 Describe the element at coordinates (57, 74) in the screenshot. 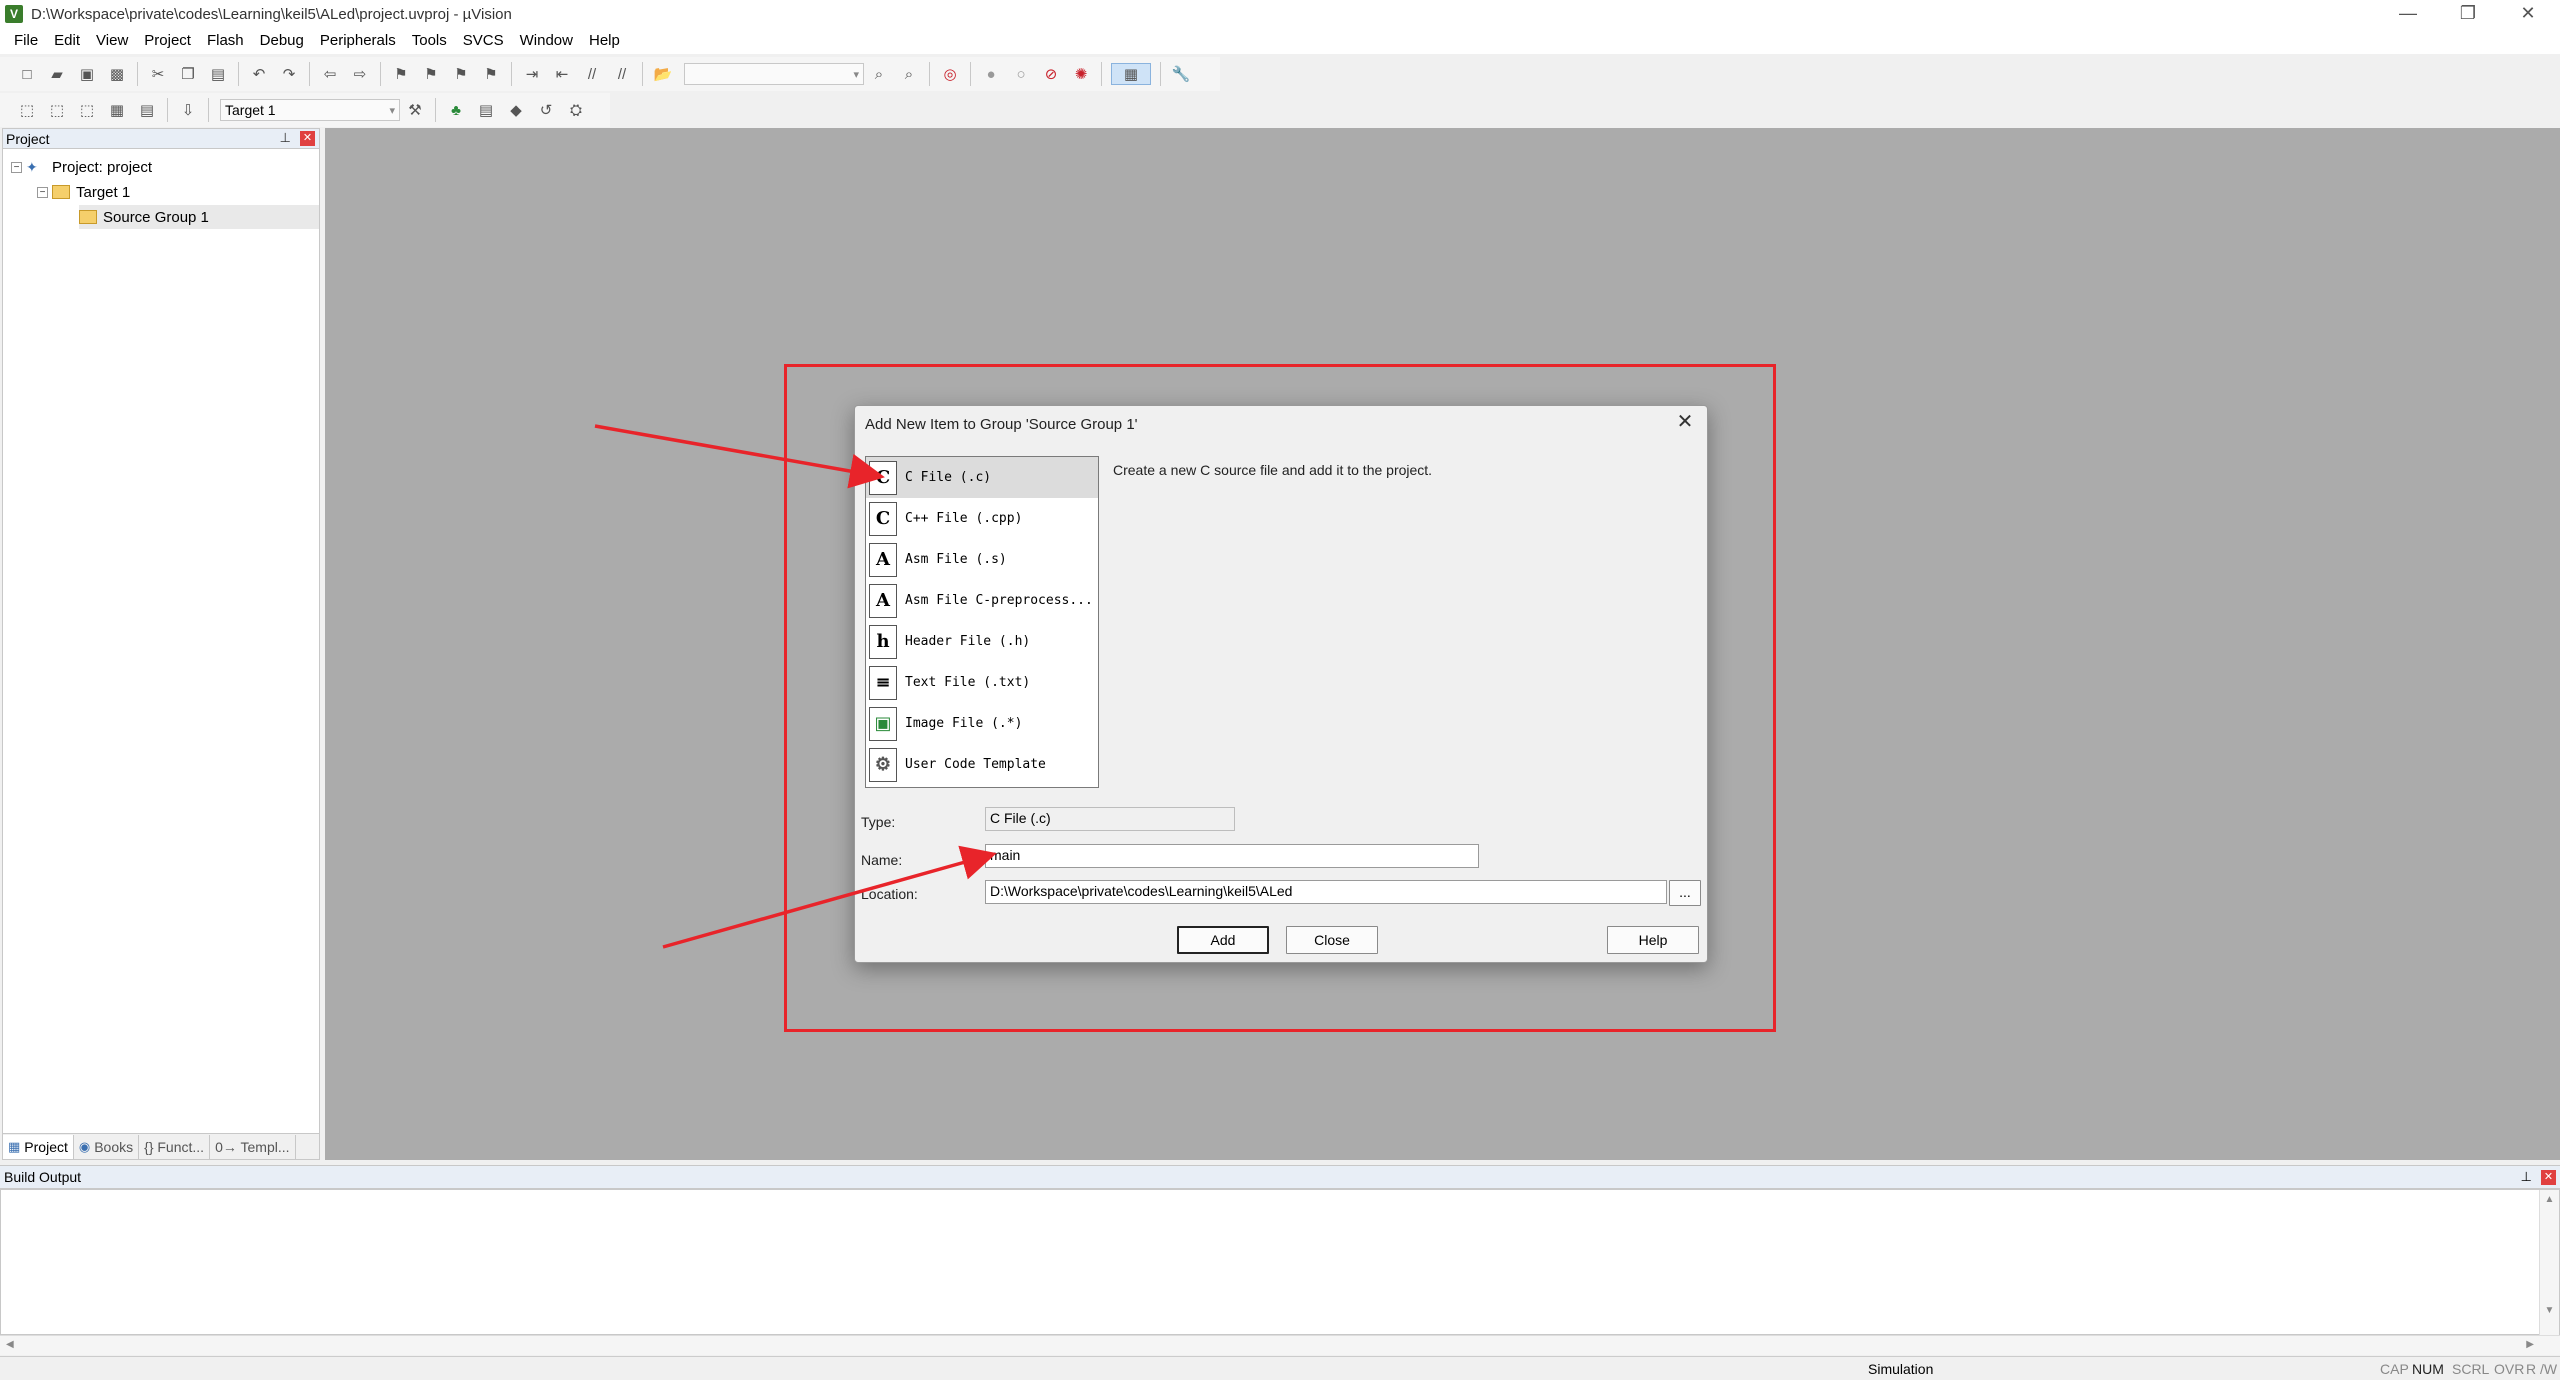

I see `open-file-icon: ▰` at that location.